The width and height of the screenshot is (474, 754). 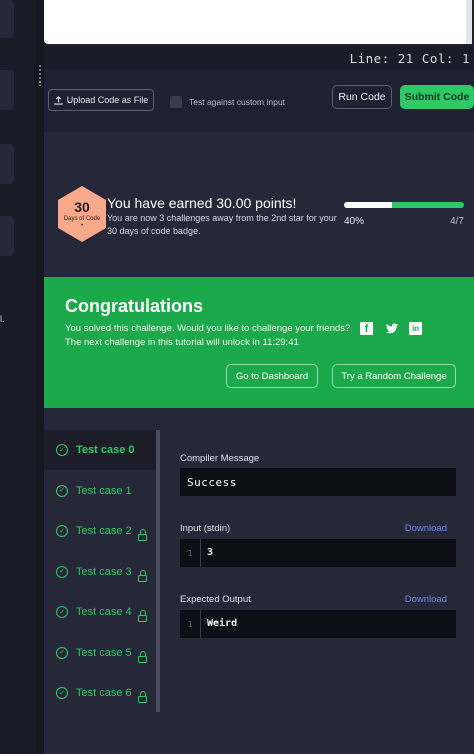 I want to click on progress-count: 4/7, so click(x=457, y=221).